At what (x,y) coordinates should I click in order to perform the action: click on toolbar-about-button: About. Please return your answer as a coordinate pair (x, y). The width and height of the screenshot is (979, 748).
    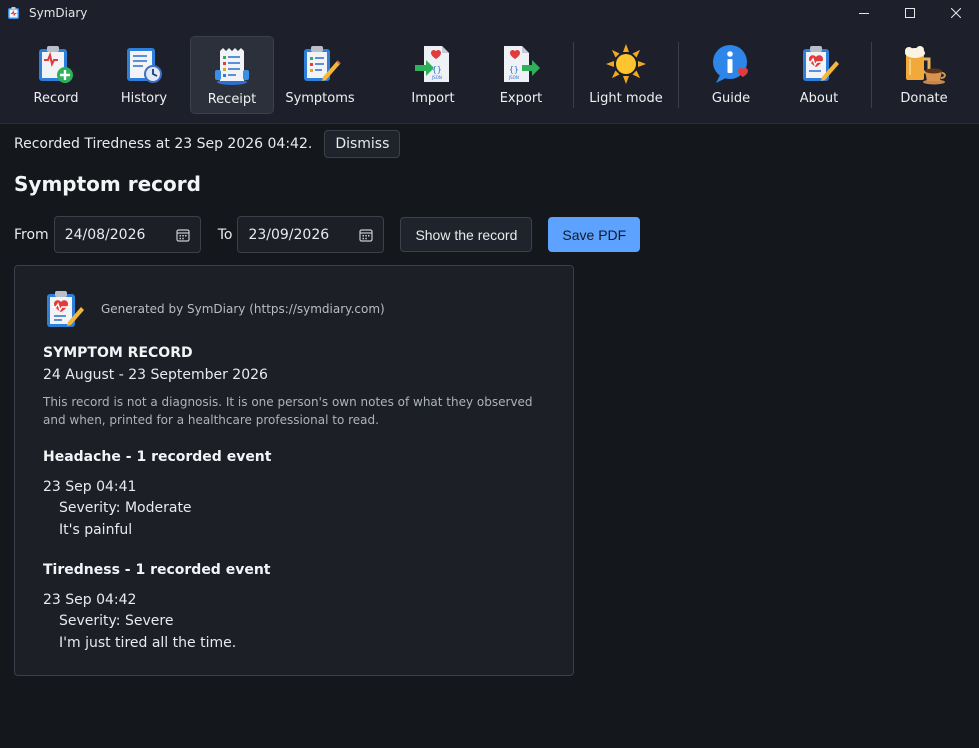
    Looking at the image, I should click on (819, 75).